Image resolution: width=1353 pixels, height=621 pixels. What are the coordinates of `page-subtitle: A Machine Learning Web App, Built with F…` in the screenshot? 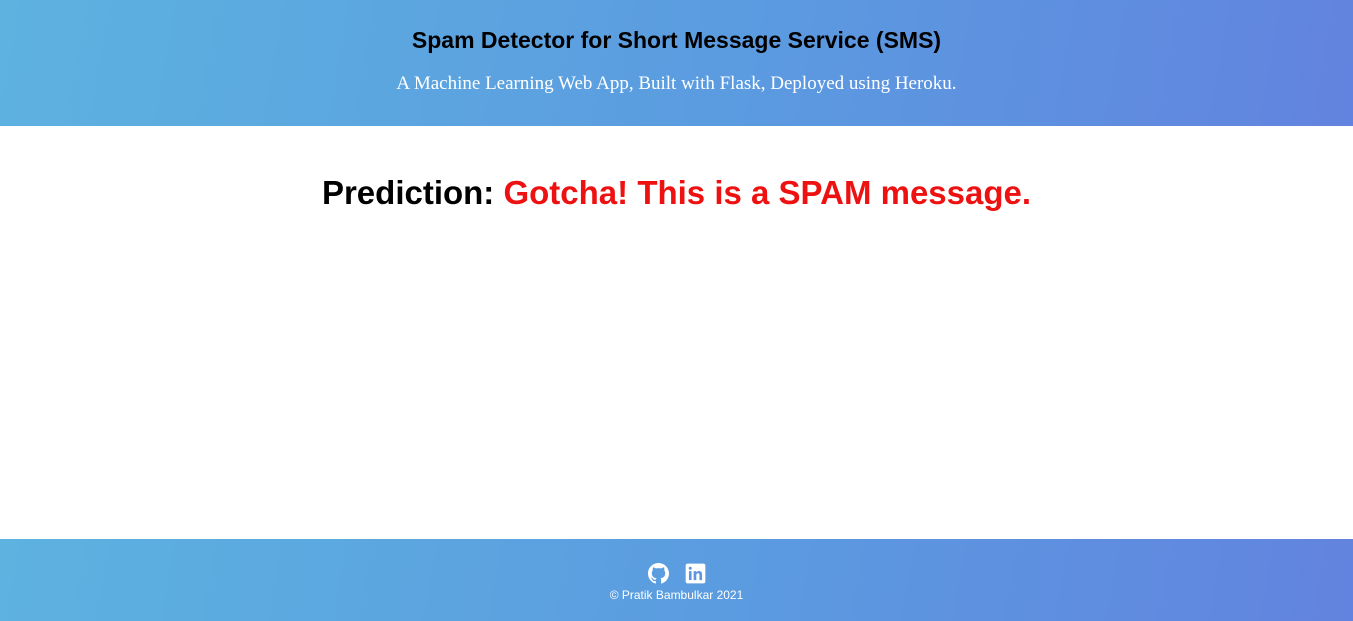 It's located at (676, 83).